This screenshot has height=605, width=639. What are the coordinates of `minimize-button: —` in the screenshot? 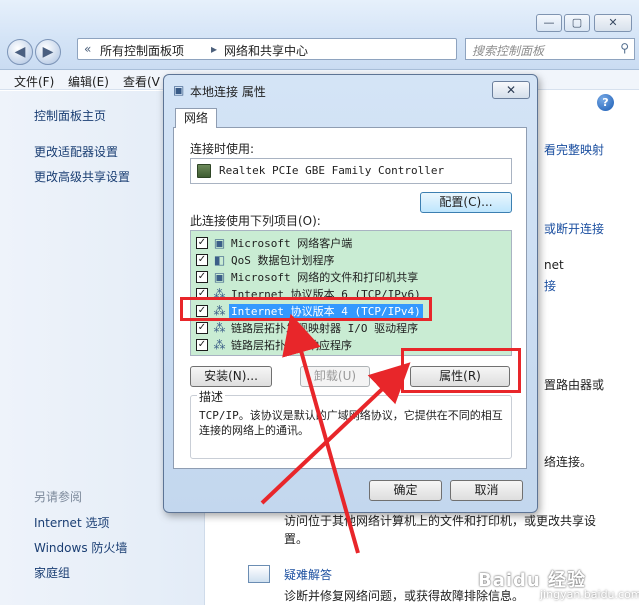 It's located at (549, 23).